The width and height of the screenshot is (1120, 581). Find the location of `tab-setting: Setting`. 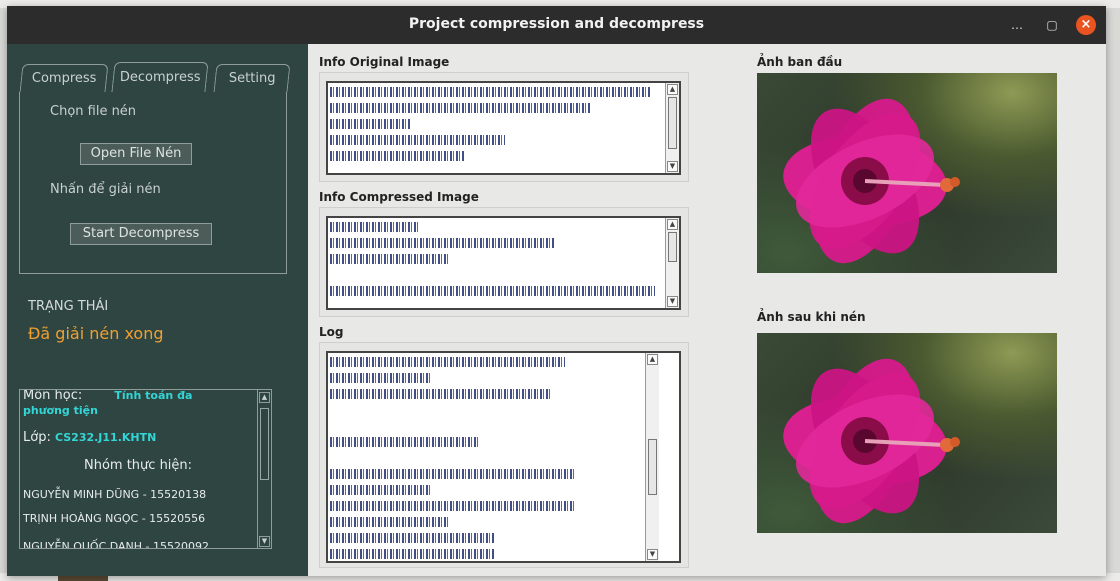

tab-setting: Setting is located at coordinates (252, 78).